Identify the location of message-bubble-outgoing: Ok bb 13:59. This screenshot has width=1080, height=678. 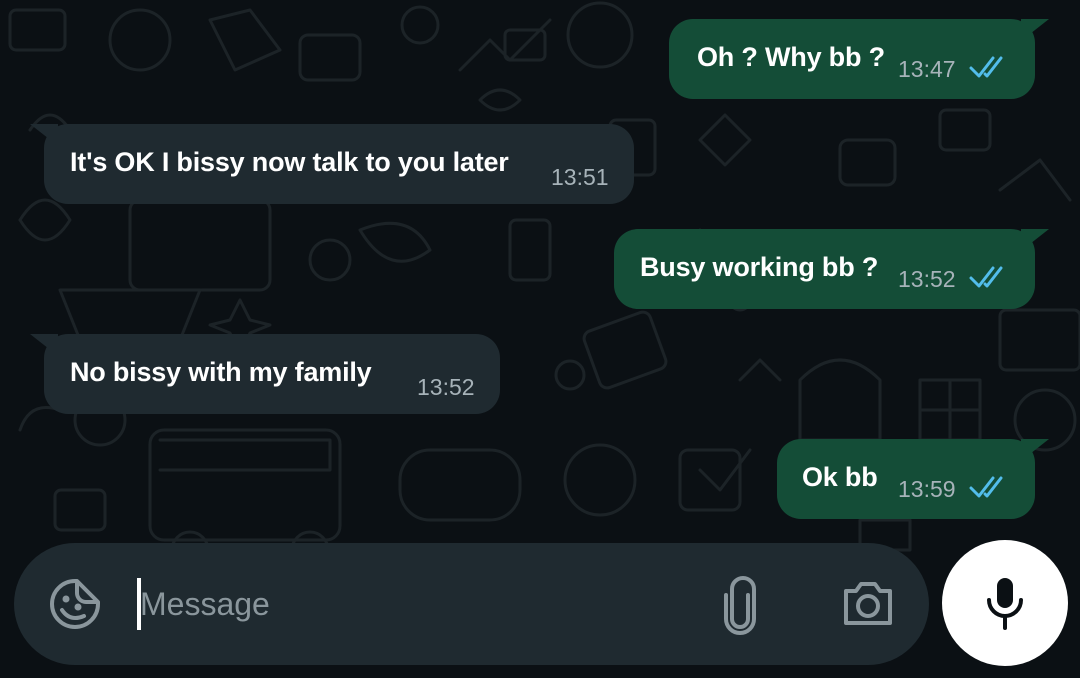
(913, 479).